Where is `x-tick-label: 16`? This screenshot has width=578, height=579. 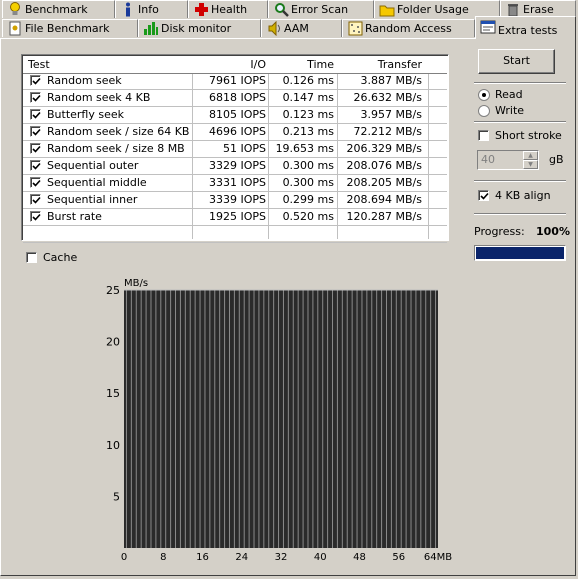
x-tick-label: 16 is located at coordinates (202, 557).